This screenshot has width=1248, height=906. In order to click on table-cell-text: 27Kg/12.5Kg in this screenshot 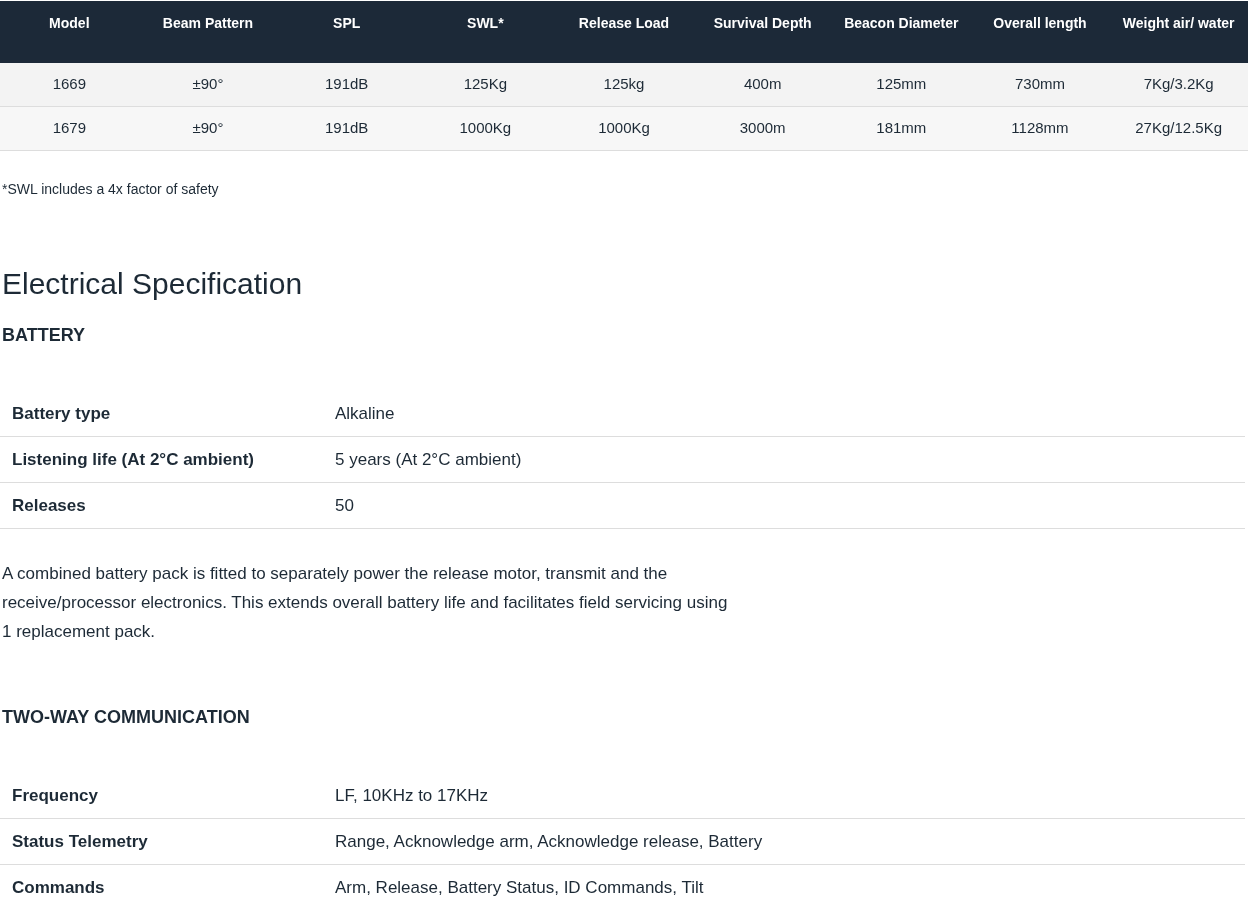, I will do `click(1179, 128)`.